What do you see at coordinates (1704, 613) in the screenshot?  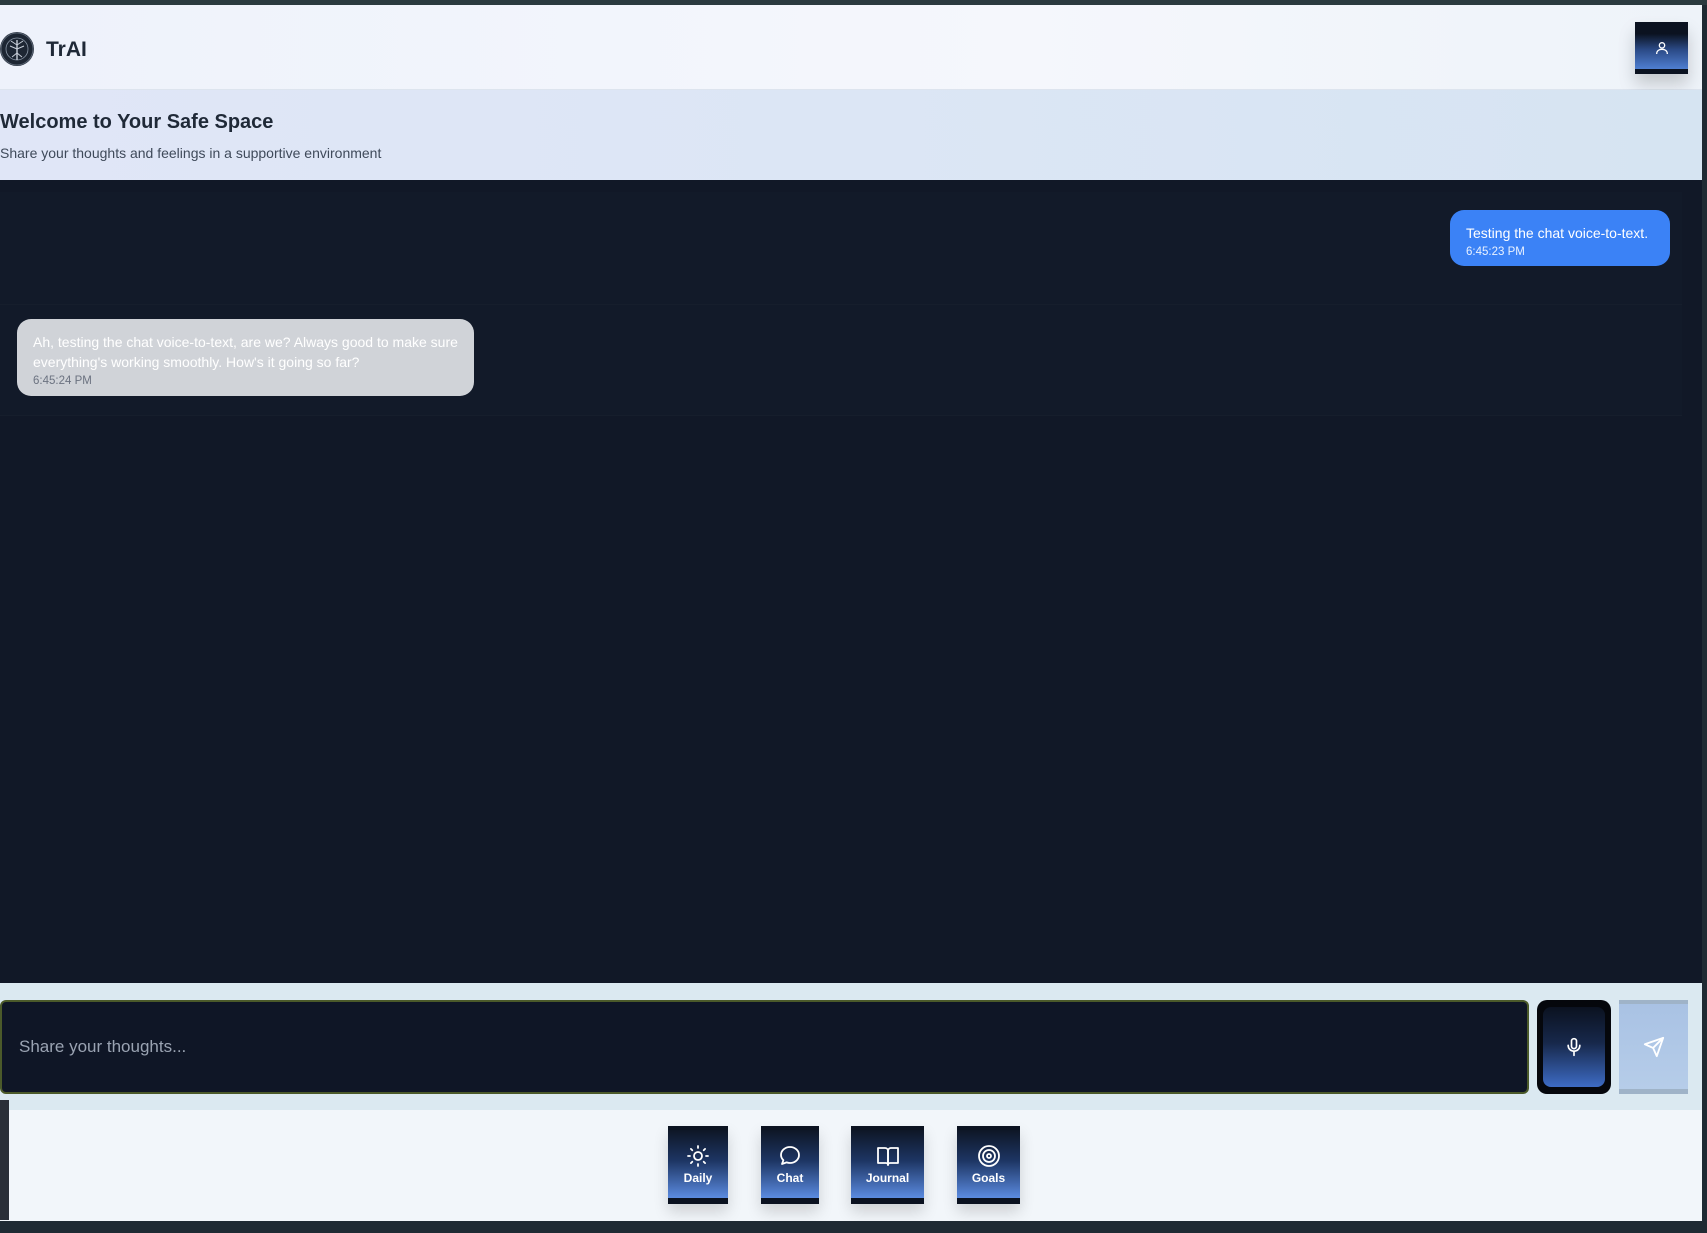 I see `window-right-edge` at bounding box center [1704, 613].